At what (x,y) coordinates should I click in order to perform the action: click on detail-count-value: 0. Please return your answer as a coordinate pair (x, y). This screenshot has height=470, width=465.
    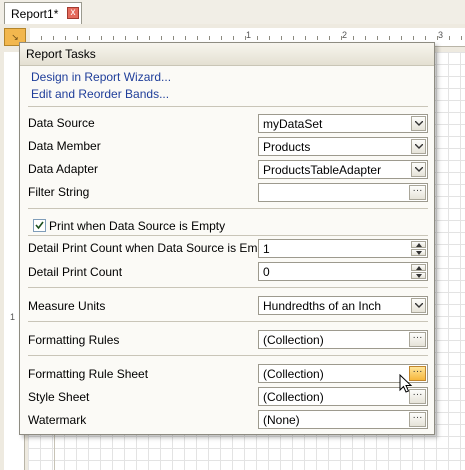
    Looking at the image, I should click on (266, 272).